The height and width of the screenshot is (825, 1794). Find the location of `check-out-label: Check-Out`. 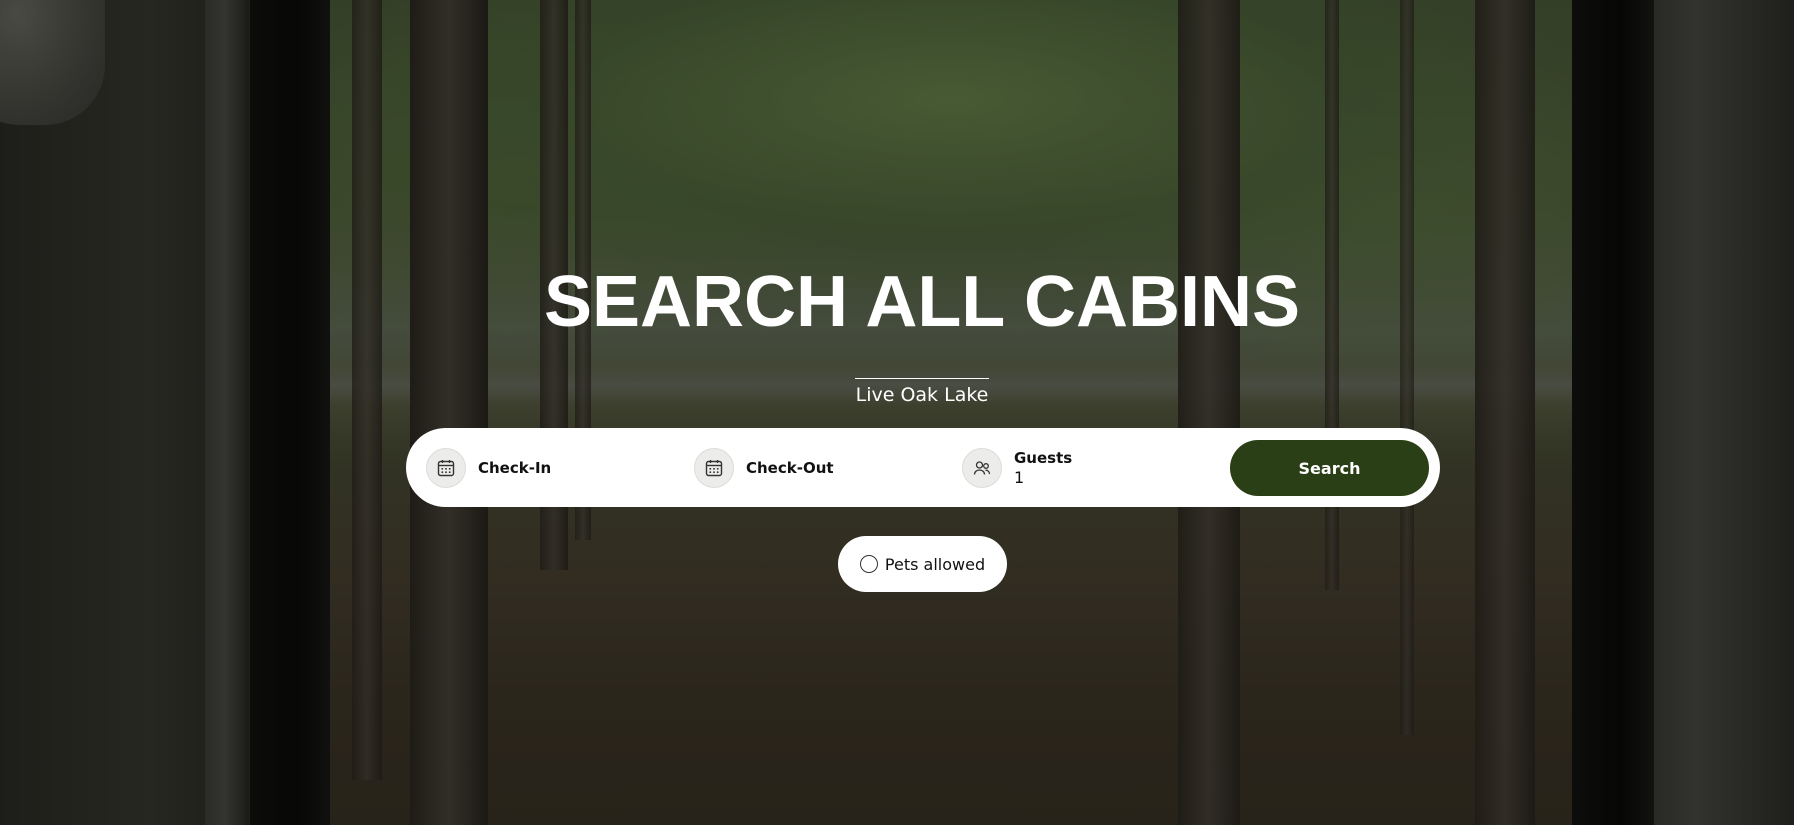

check-out-label: Check-Out is located at coordinates (790, 468).